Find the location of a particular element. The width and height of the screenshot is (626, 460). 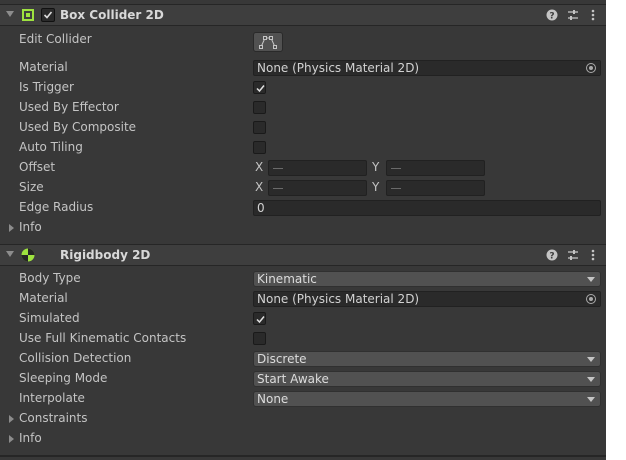

window-edge is located at coordinates (616, 230).